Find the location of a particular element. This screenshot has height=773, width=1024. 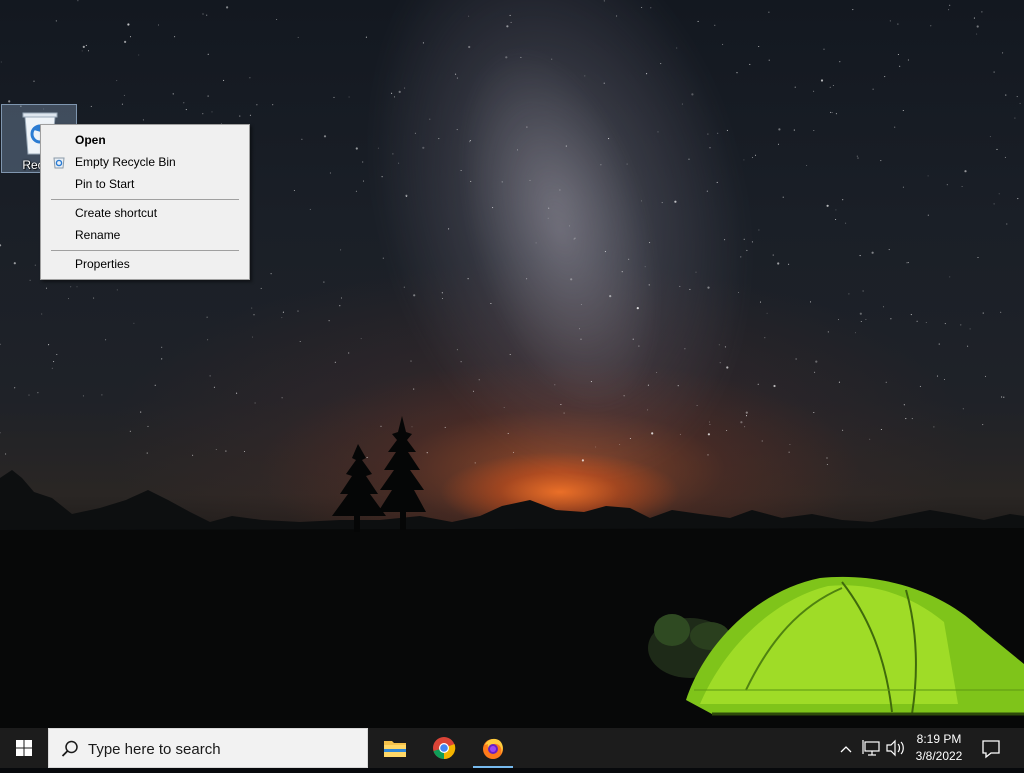

menu-item-empty-recycle-bin: Empty Recycle Bin is located at coordinates (145, 162).